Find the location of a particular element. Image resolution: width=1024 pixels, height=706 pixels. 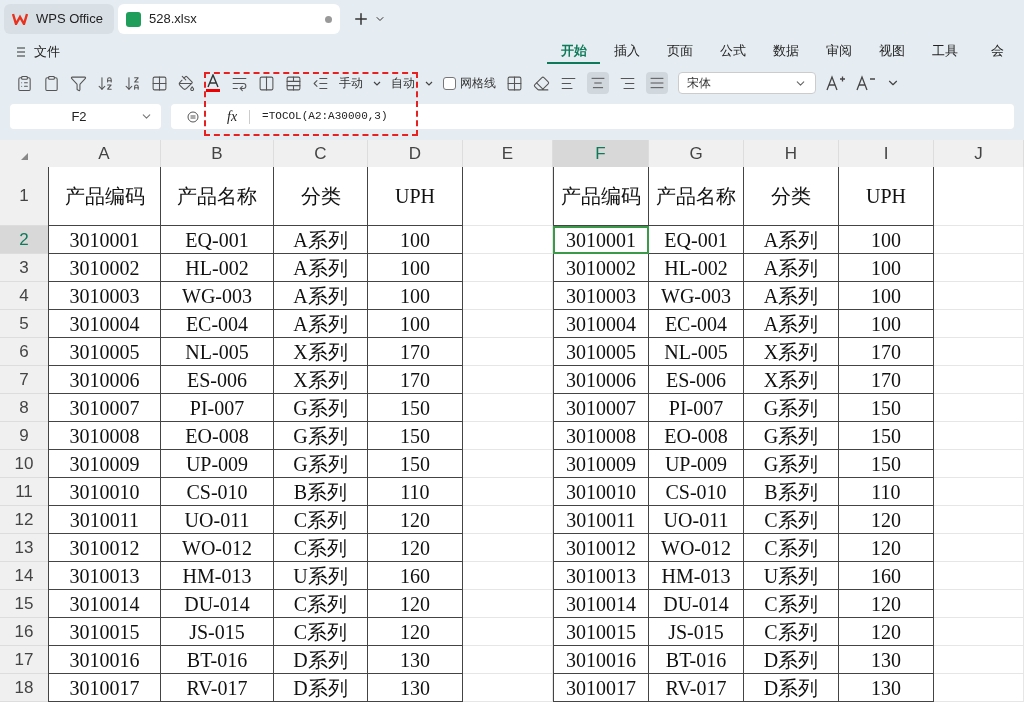

tab-label: 528.xlsx is located at coordinates (173, 19).